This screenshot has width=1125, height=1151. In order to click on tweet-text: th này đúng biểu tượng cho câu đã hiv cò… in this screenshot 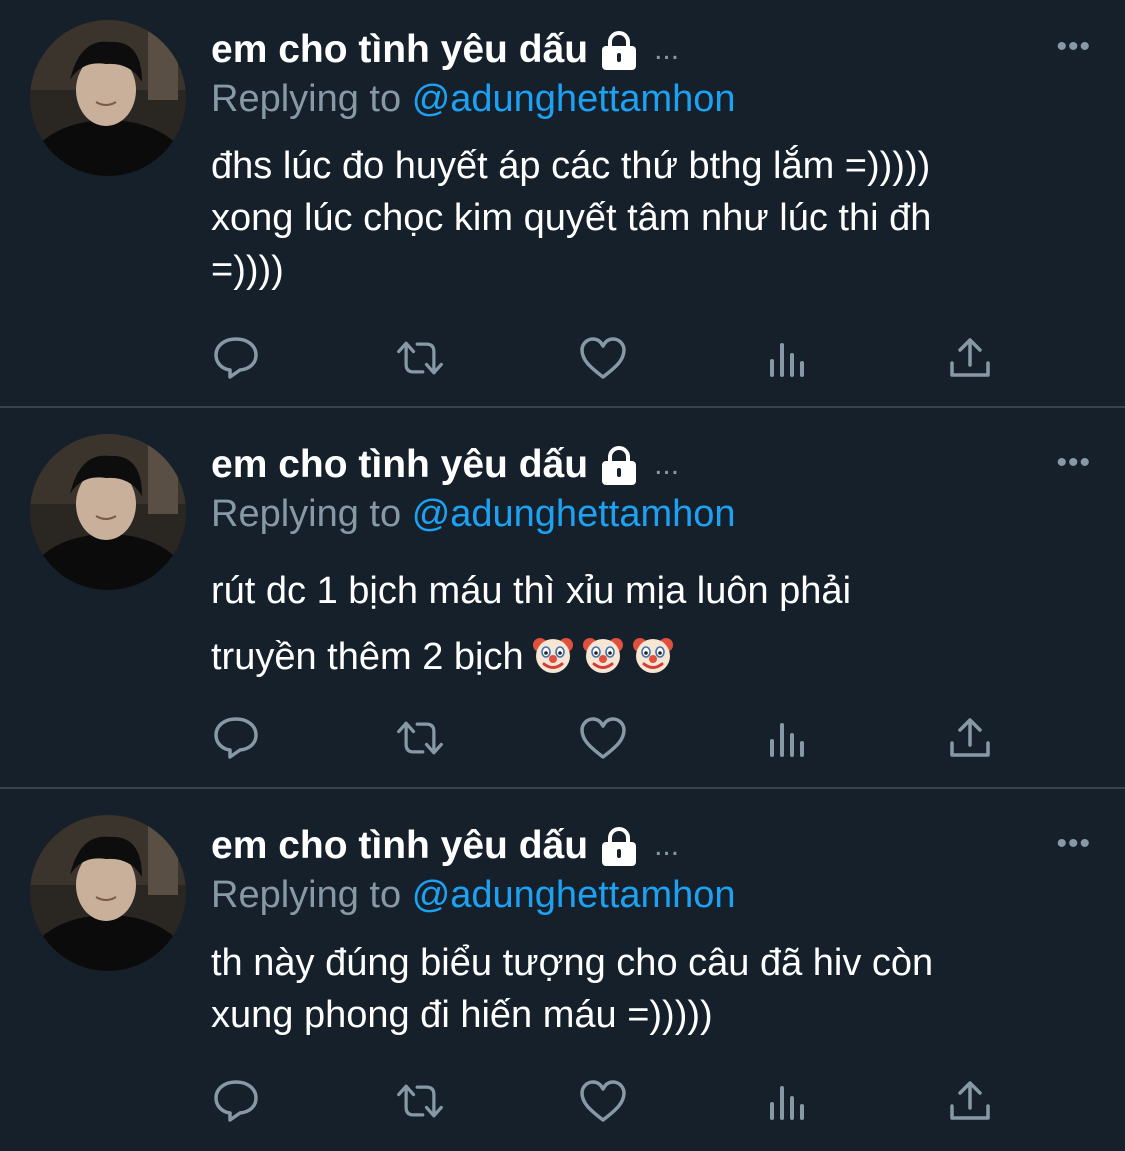, I will do `click(572, 989)`.